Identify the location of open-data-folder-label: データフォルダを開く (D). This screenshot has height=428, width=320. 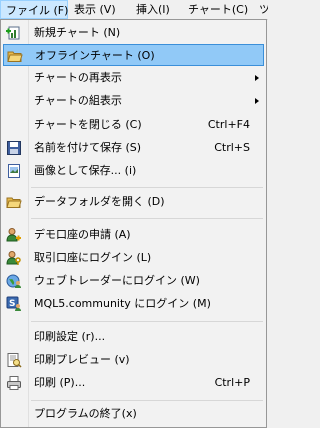
(99, 201).